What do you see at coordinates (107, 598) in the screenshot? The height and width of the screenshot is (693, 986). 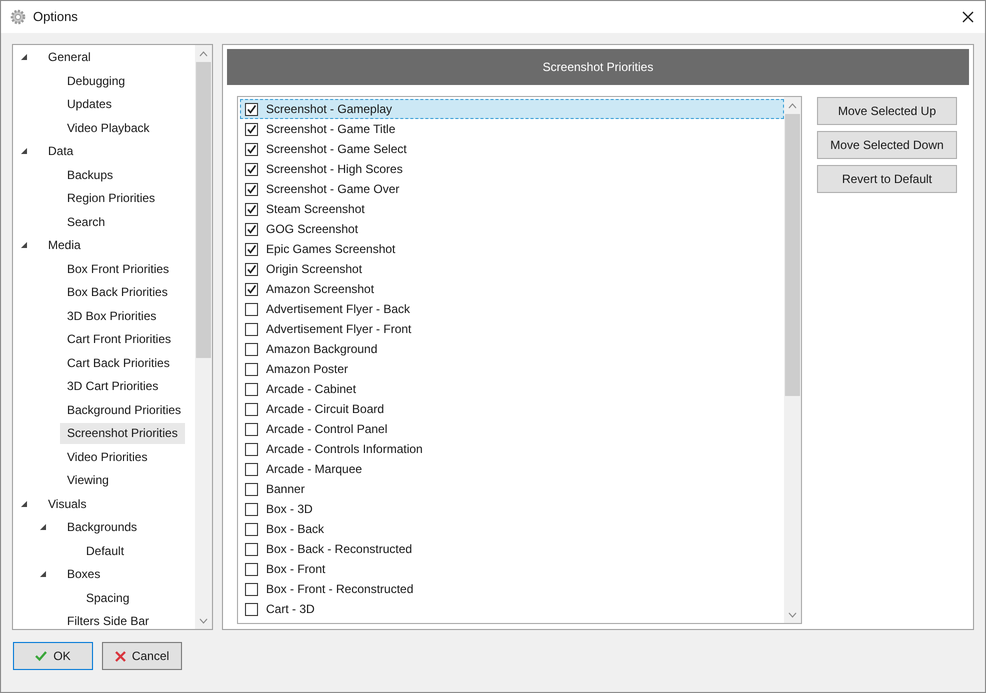 I see `tree-item: Spacing` at bounding box center [107, 598].